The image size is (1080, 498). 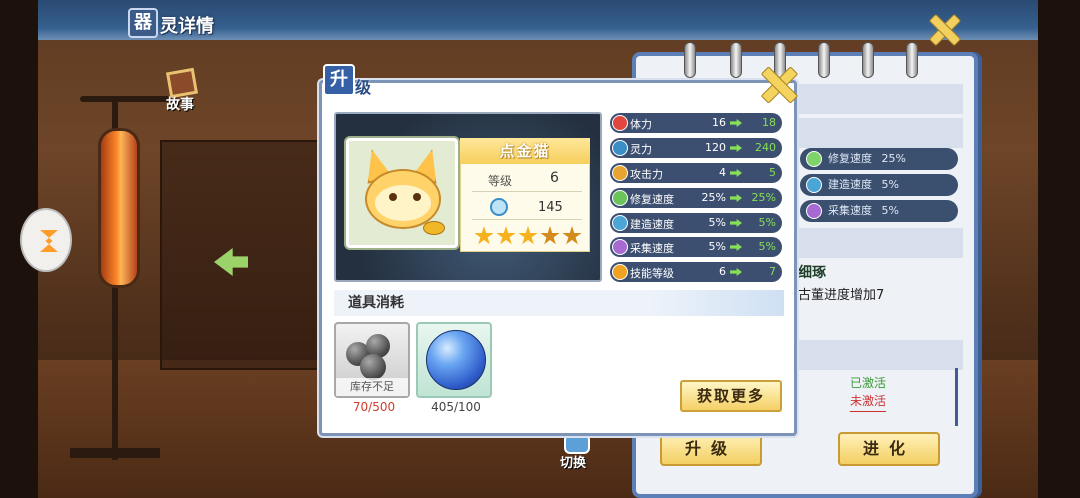 I want to click on switch-button: 切换, so click(x=578, y=454).